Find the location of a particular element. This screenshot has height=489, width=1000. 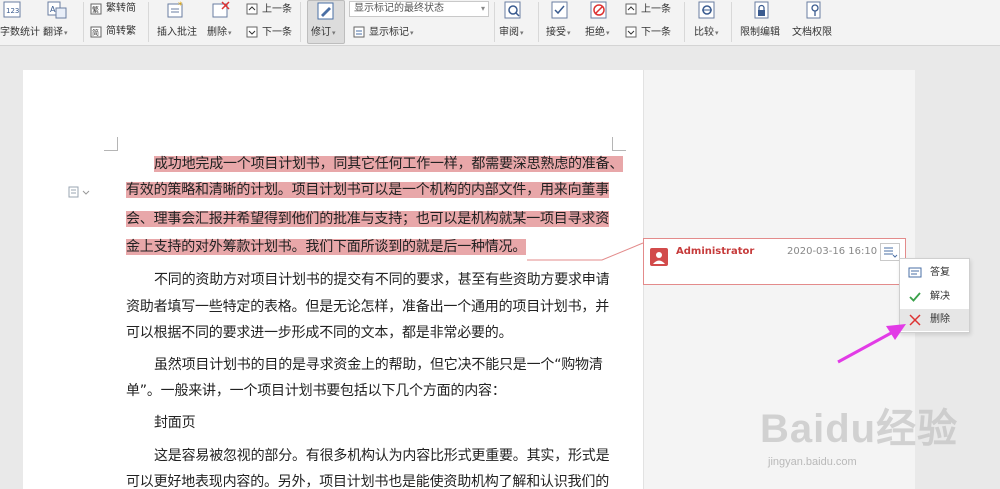

paragraph-line: 资助者填写一些特定的表格。但是无论怎样，准备出一个通用的项目计划书，并 is located at coordinates (367, 307).